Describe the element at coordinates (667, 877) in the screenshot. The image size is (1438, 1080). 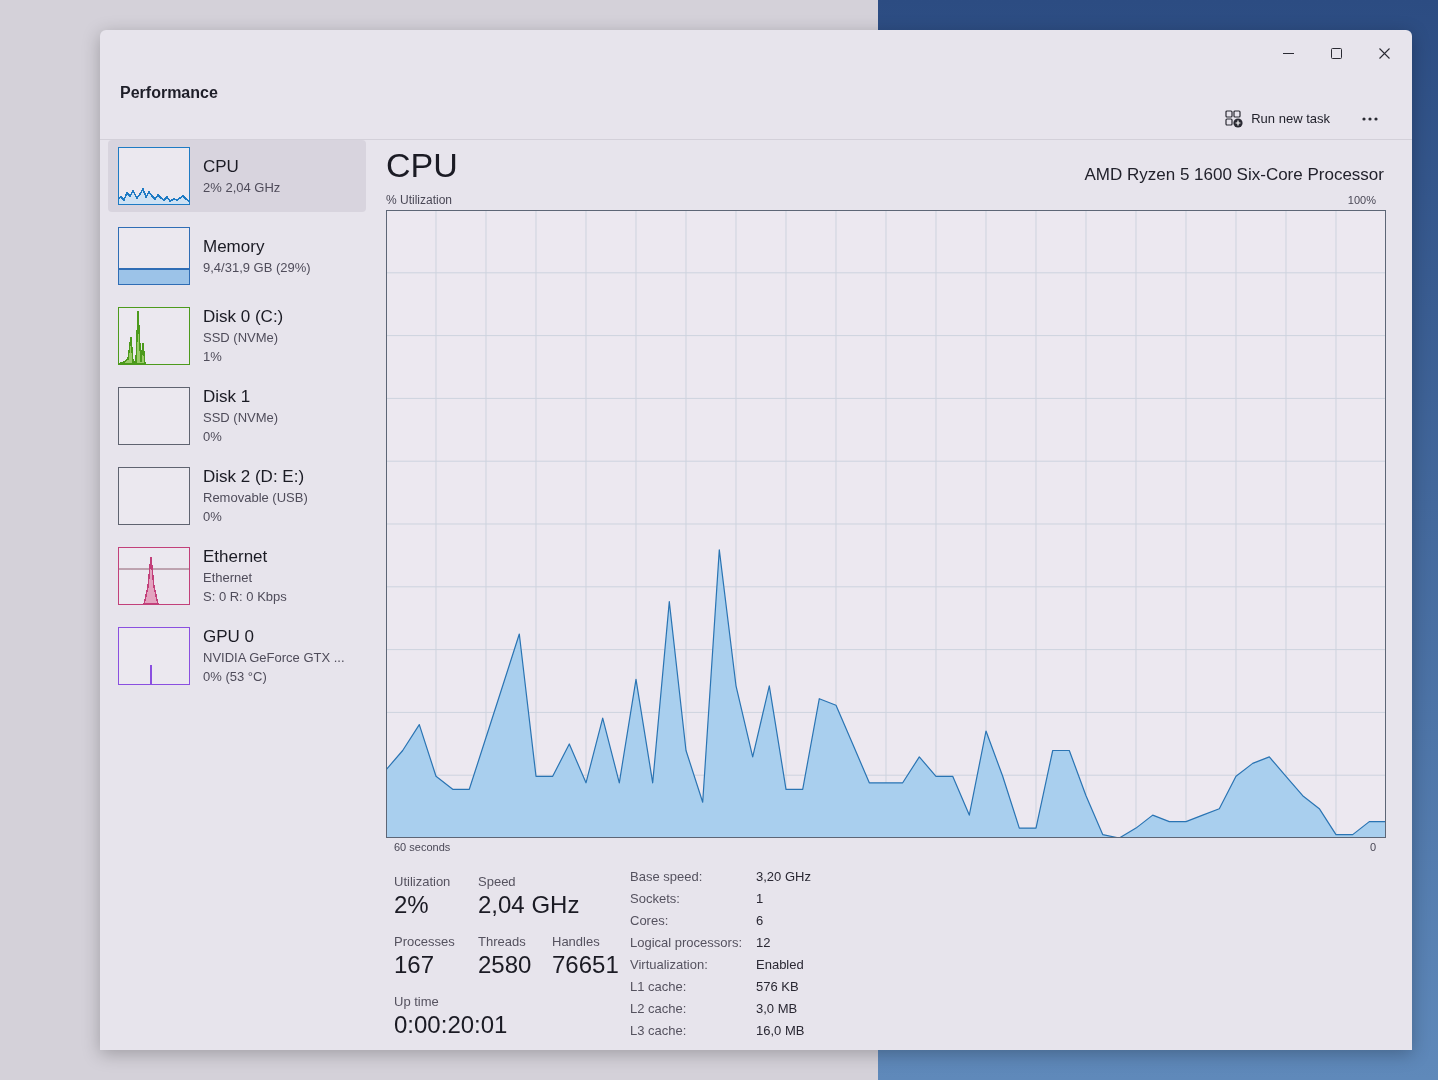
I see `spec-label: Base speed:` at that location.